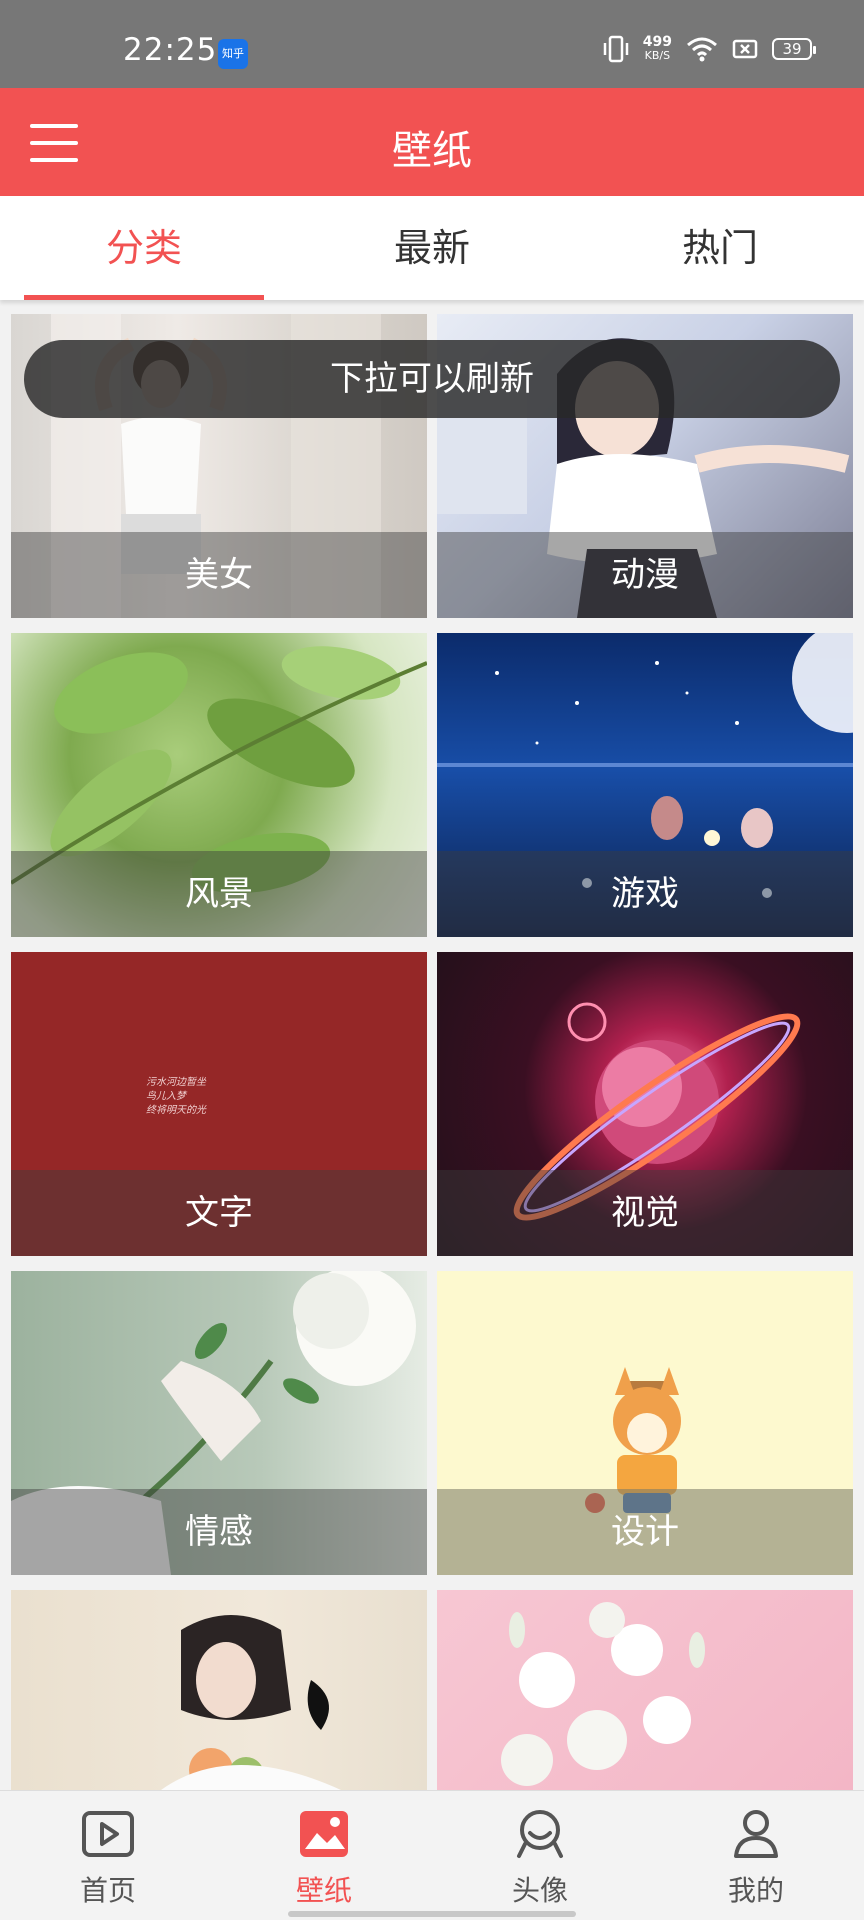  I want to click on category-label: 情感, so click(219, 1532).